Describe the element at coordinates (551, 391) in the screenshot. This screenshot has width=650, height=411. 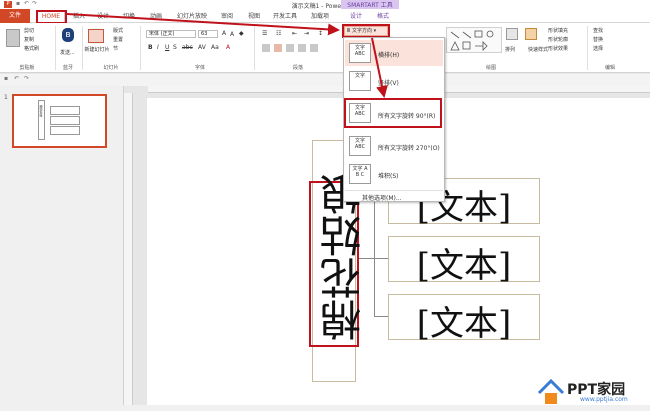
I see `house-logo-icon` at that location.